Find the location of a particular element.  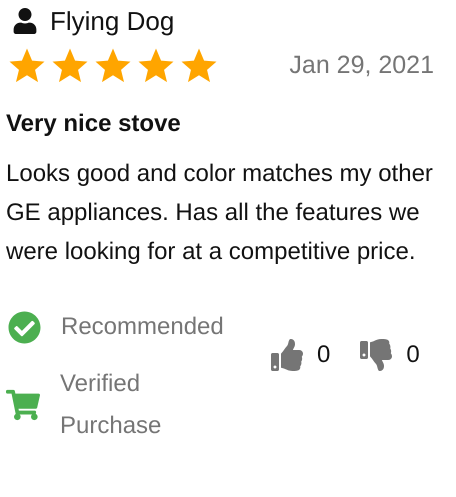

person-icon is located at coordinates (25, 21).